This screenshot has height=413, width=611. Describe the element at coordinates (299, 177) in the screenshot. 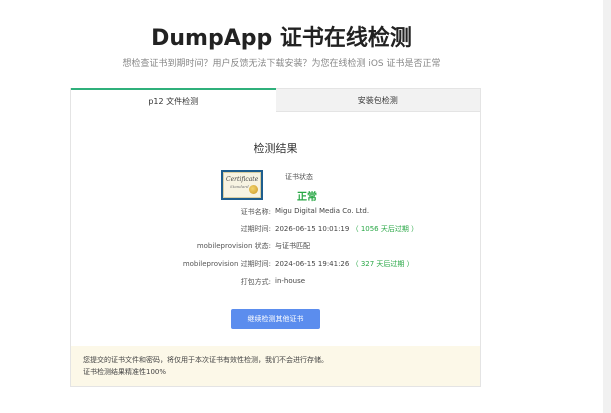

I see `status-label: 证书状态` at that location.